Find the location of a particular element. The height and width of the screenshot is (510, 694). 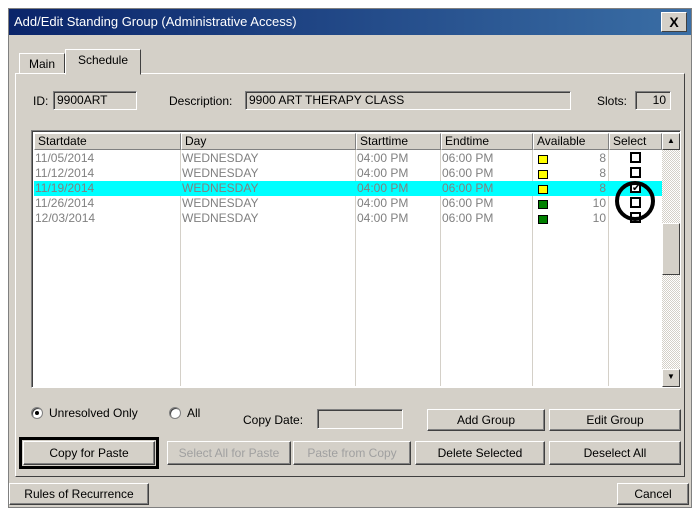

column-header-endtime: Endtime is located at coordinates (487, 141).